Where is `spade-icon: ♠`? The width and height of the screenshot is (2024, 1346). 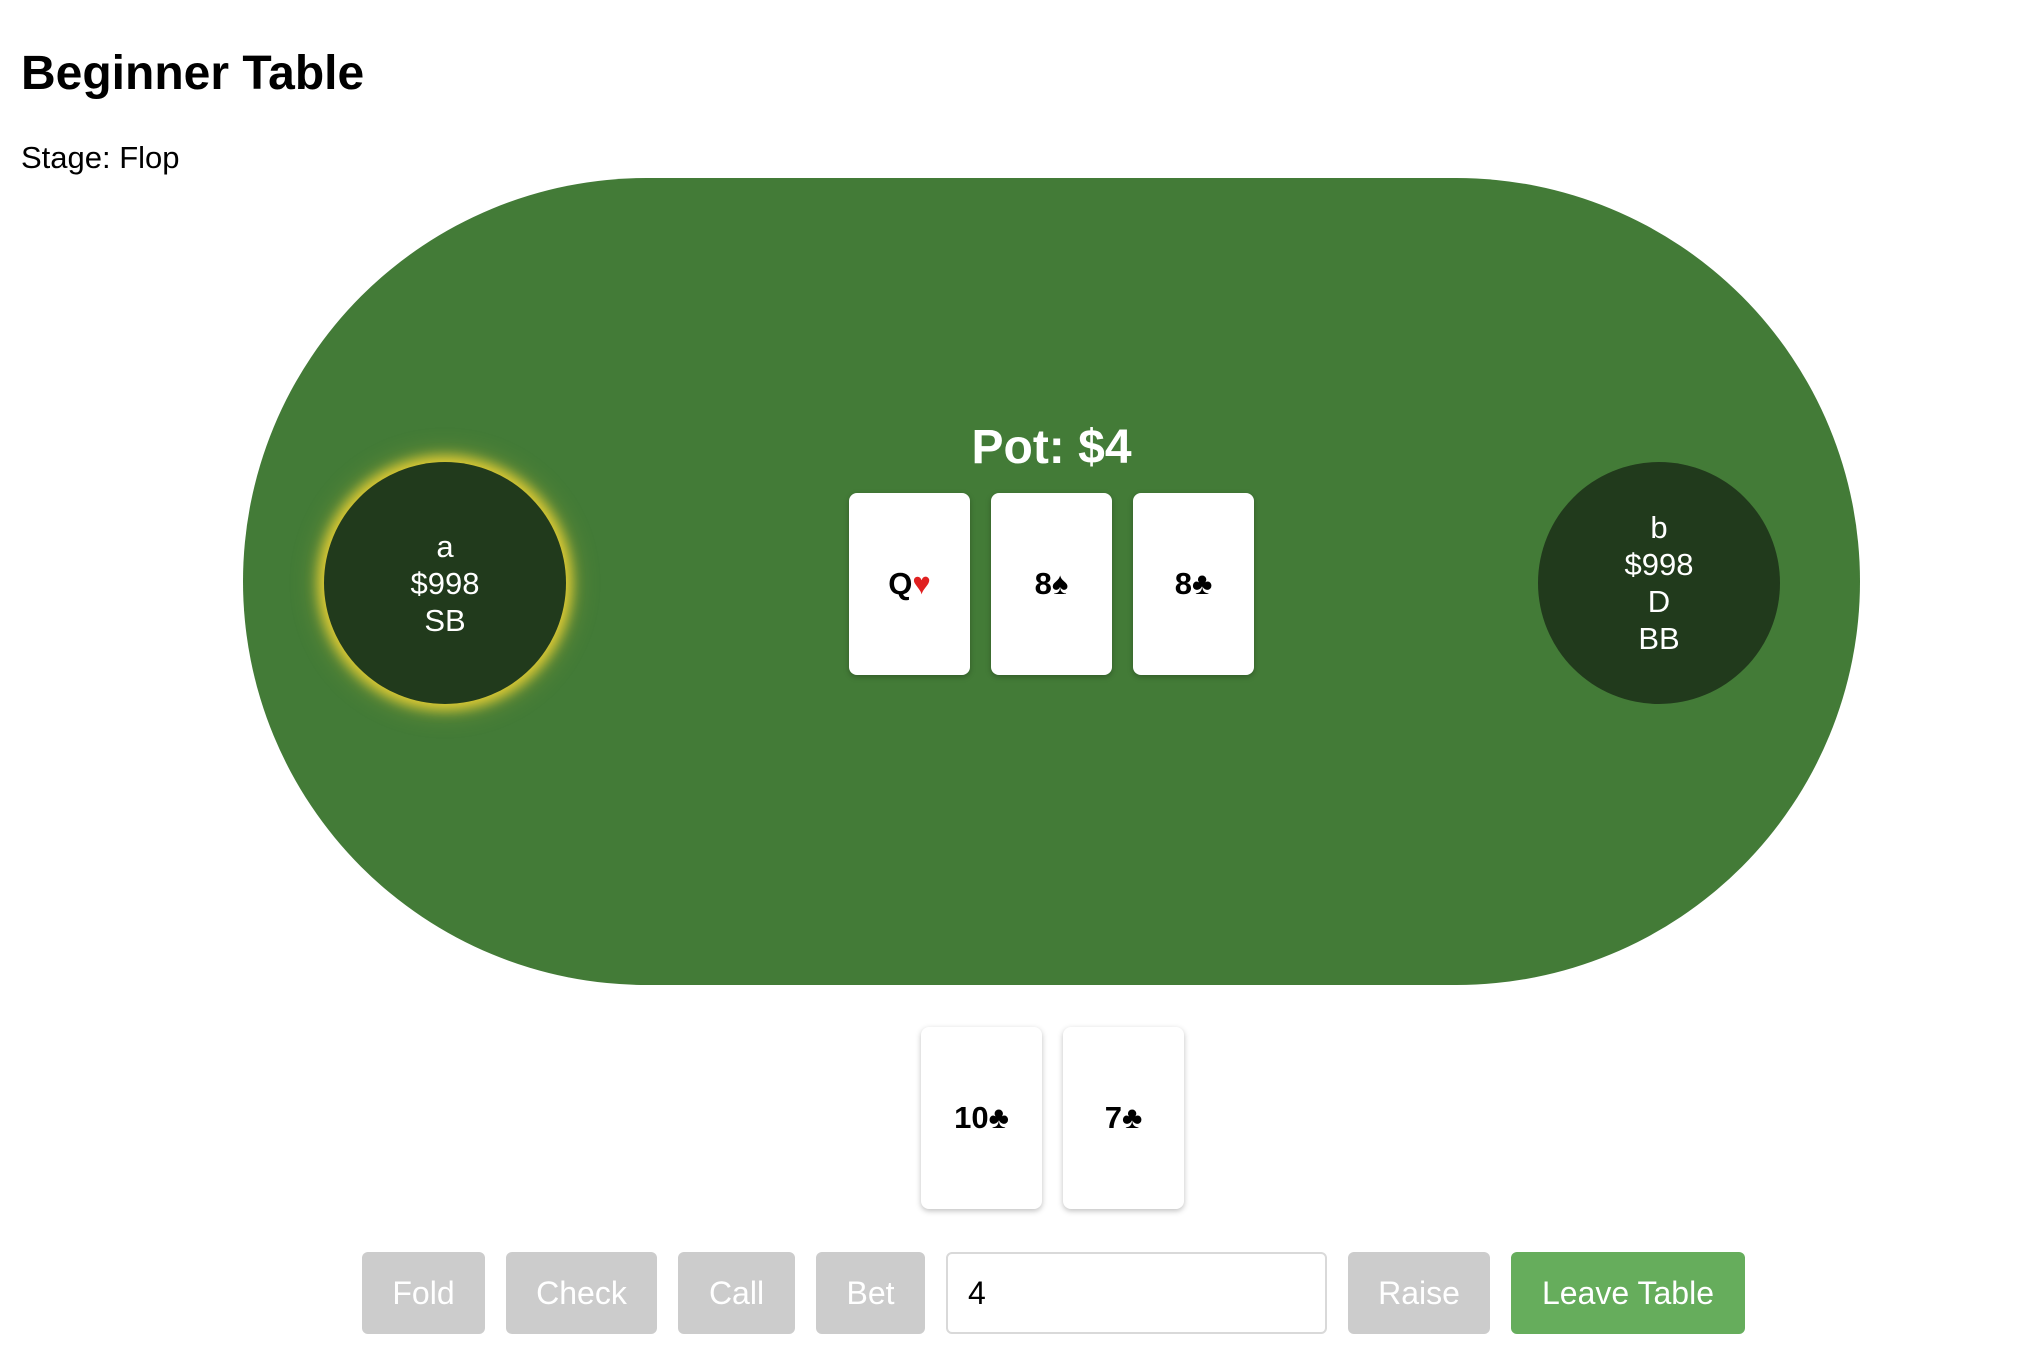 spade-icon: ♠ is located at coordinates (1060, 583).